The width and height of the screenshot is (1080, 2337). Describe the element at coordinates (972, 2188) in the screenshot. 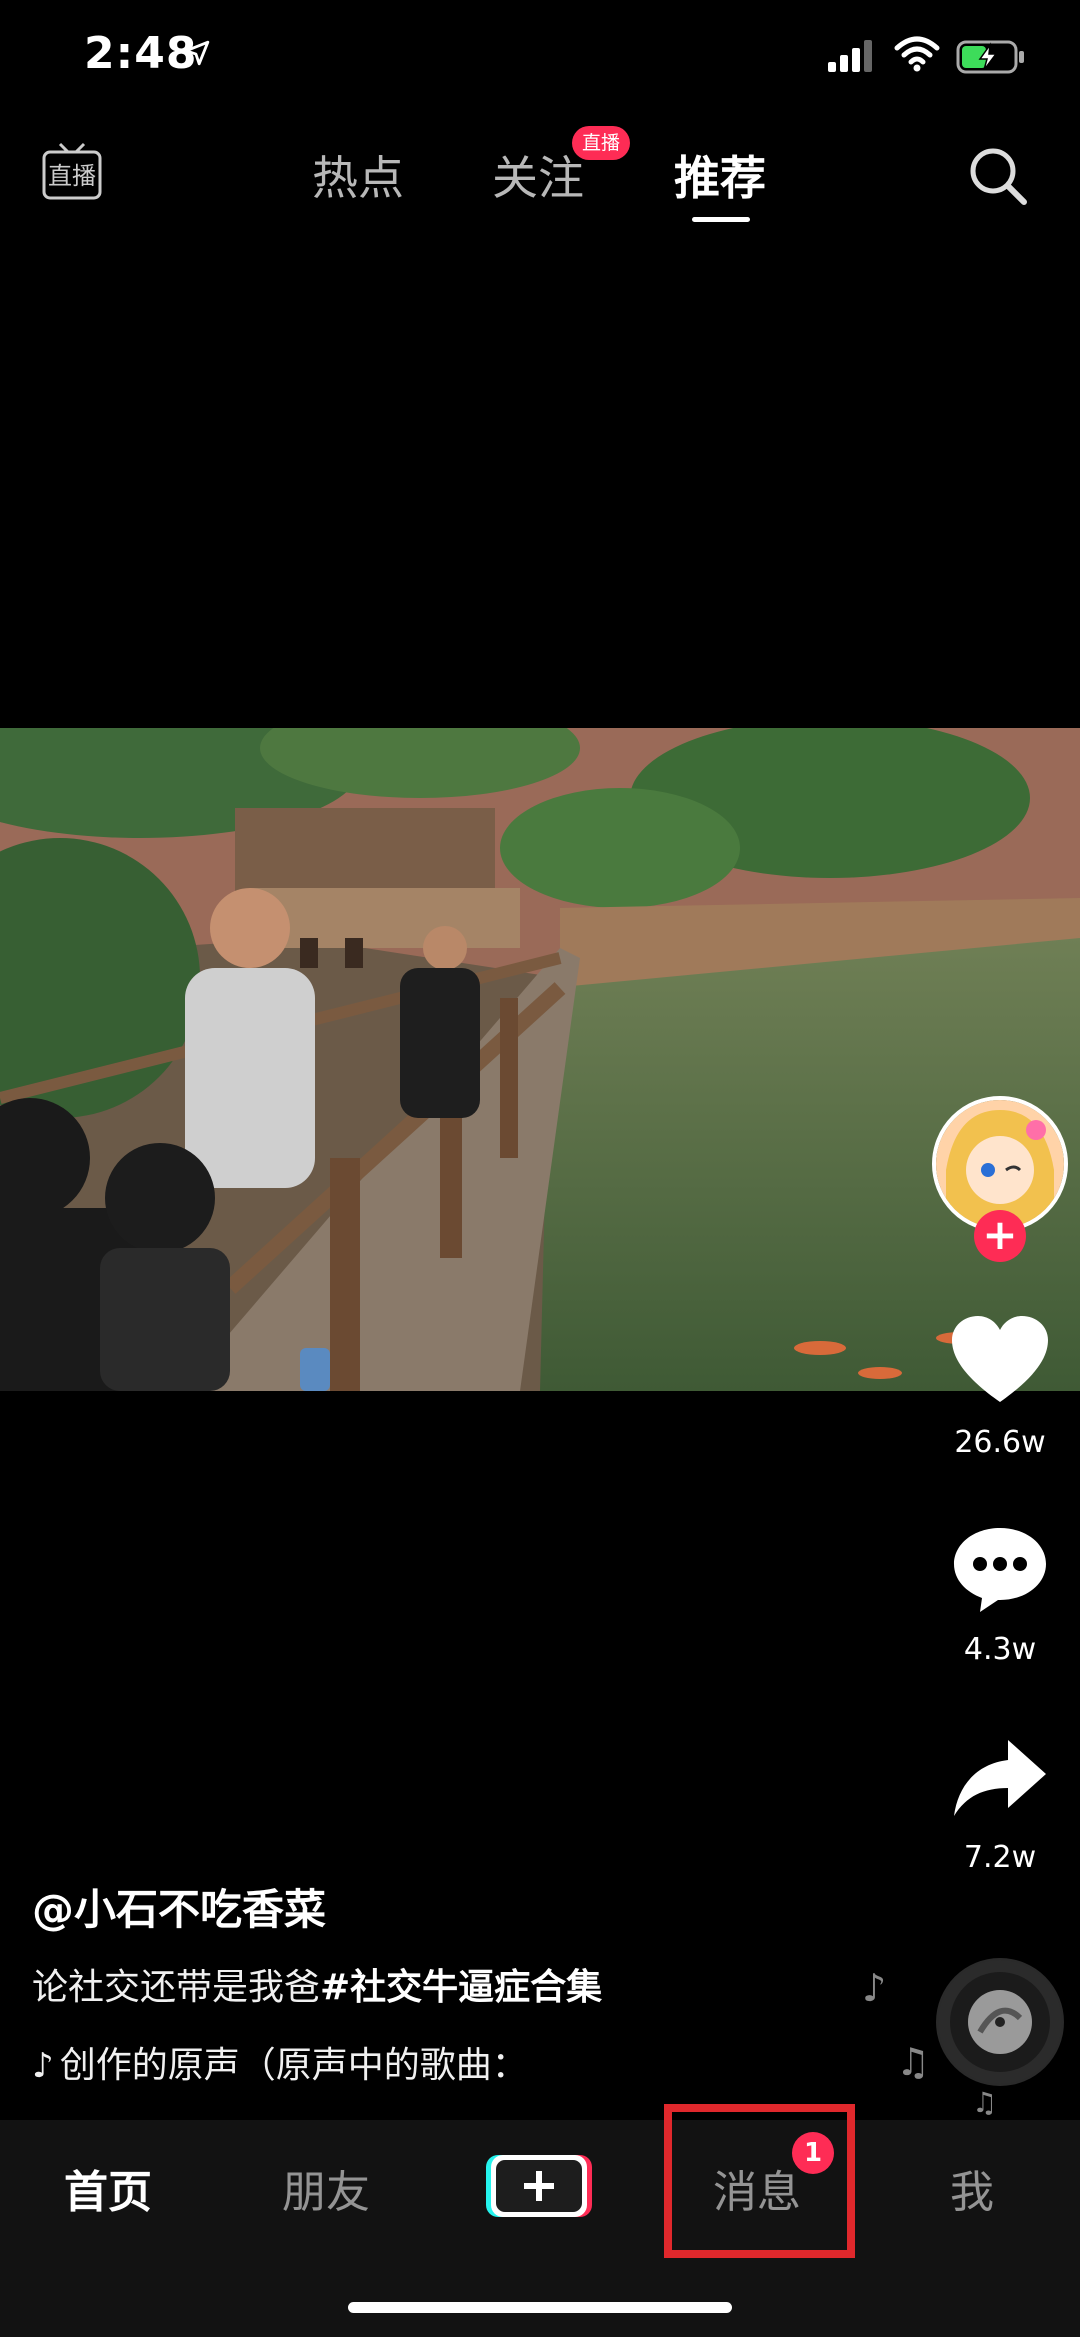

I see `tab-me: 我` at that location.